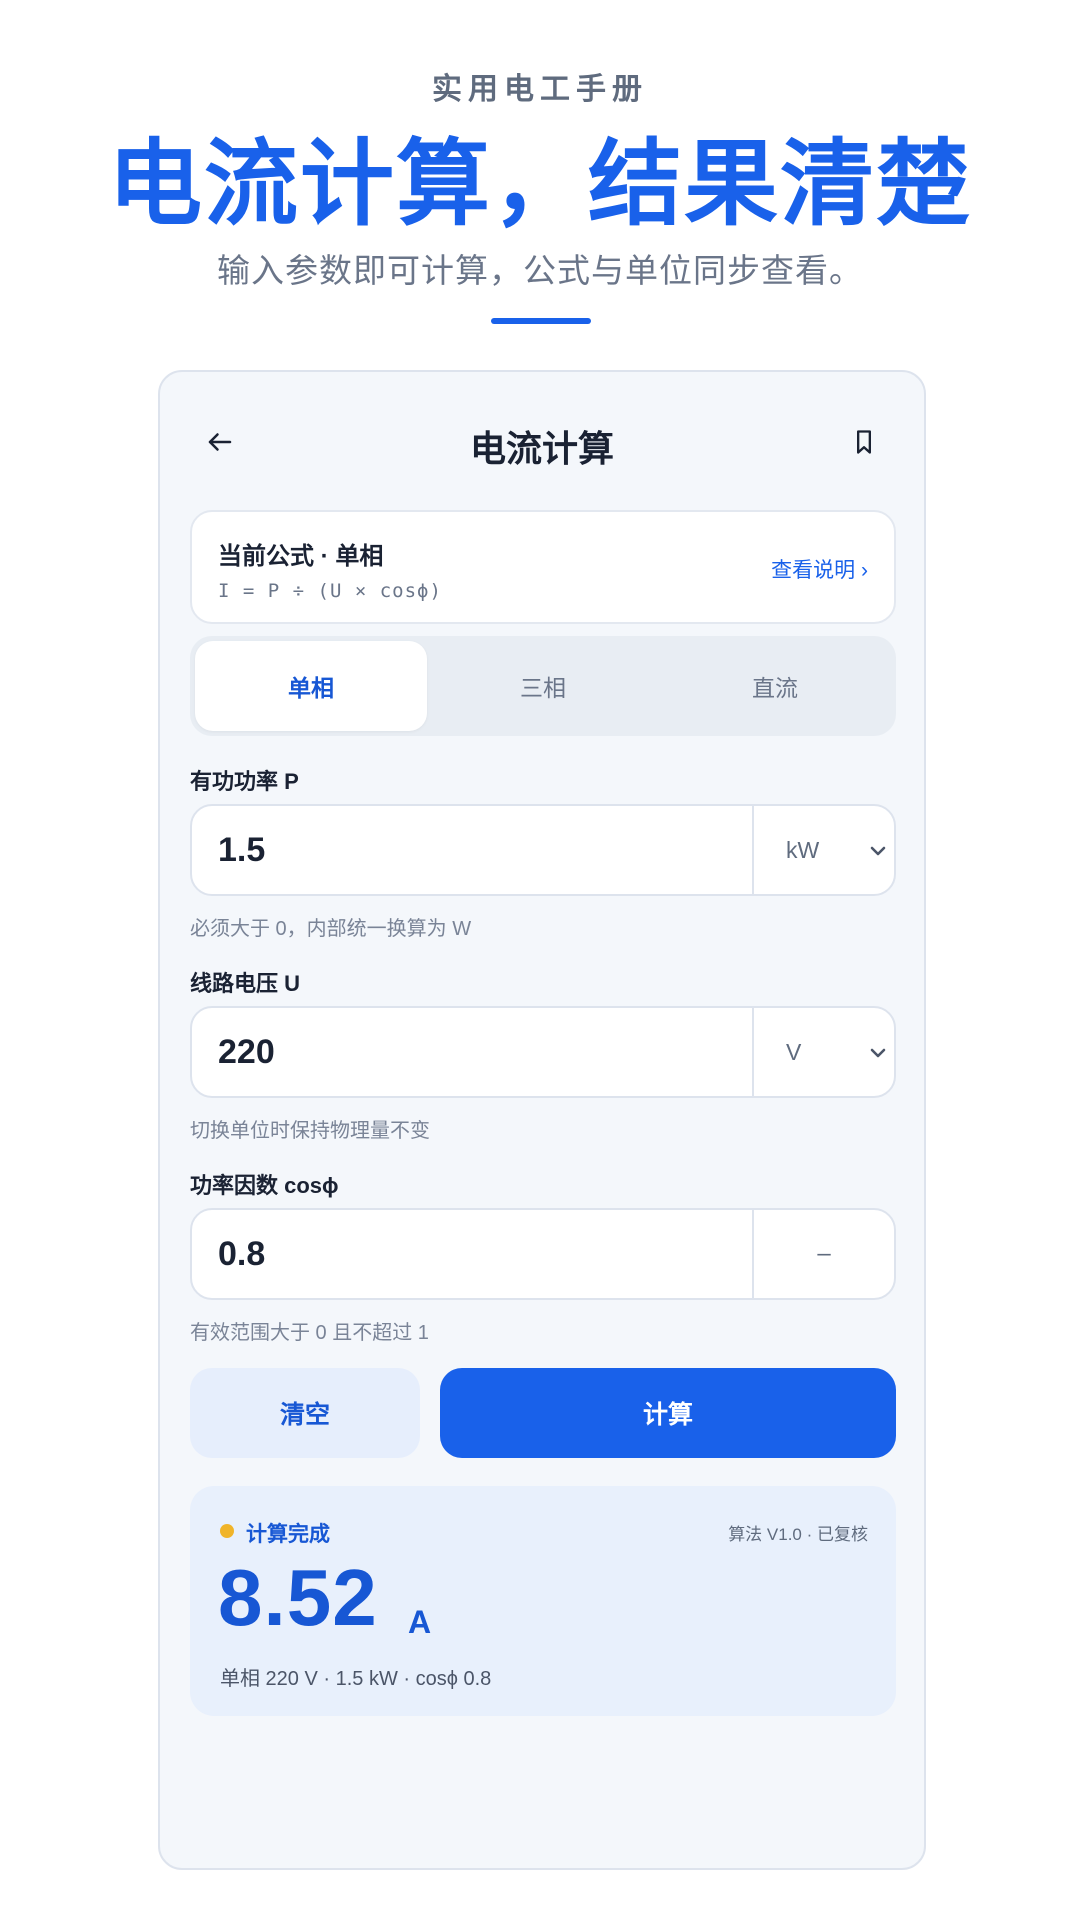  What do you see at coordinates (541, 321) in the screenshot?
I see `hero-divider` at bounding box center [541, 321].